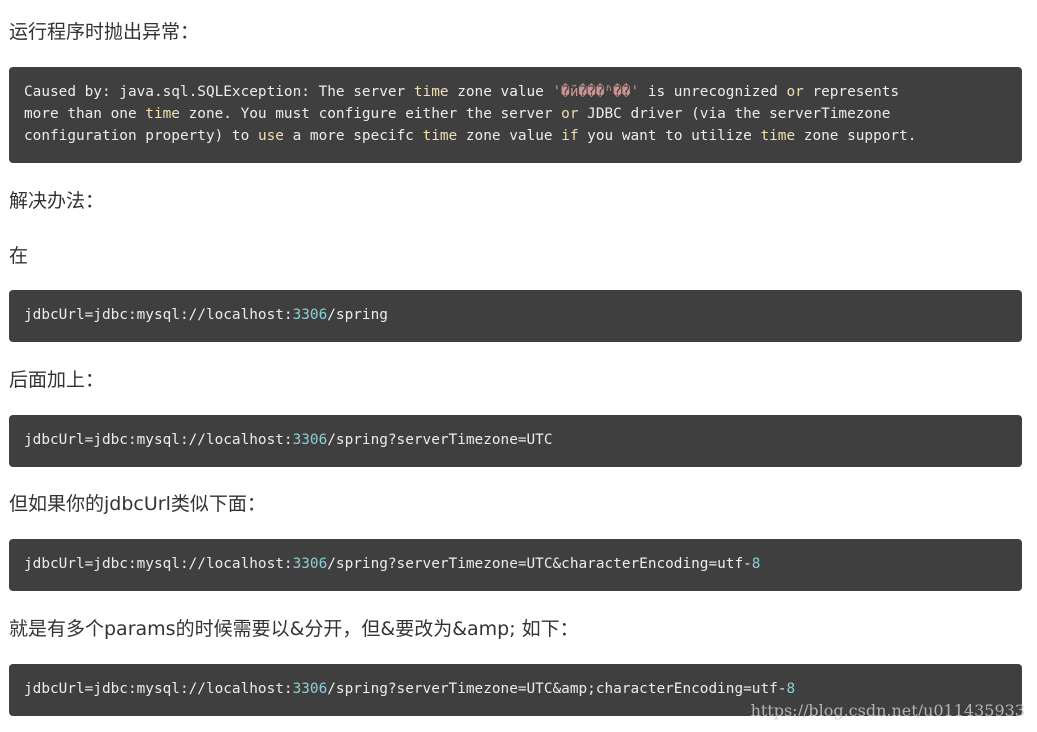  Describe the element at coordinates (104, 32) in the screenshot. I see `paragraph-exception-intro: 运行程序时抛出异常：` at that location.